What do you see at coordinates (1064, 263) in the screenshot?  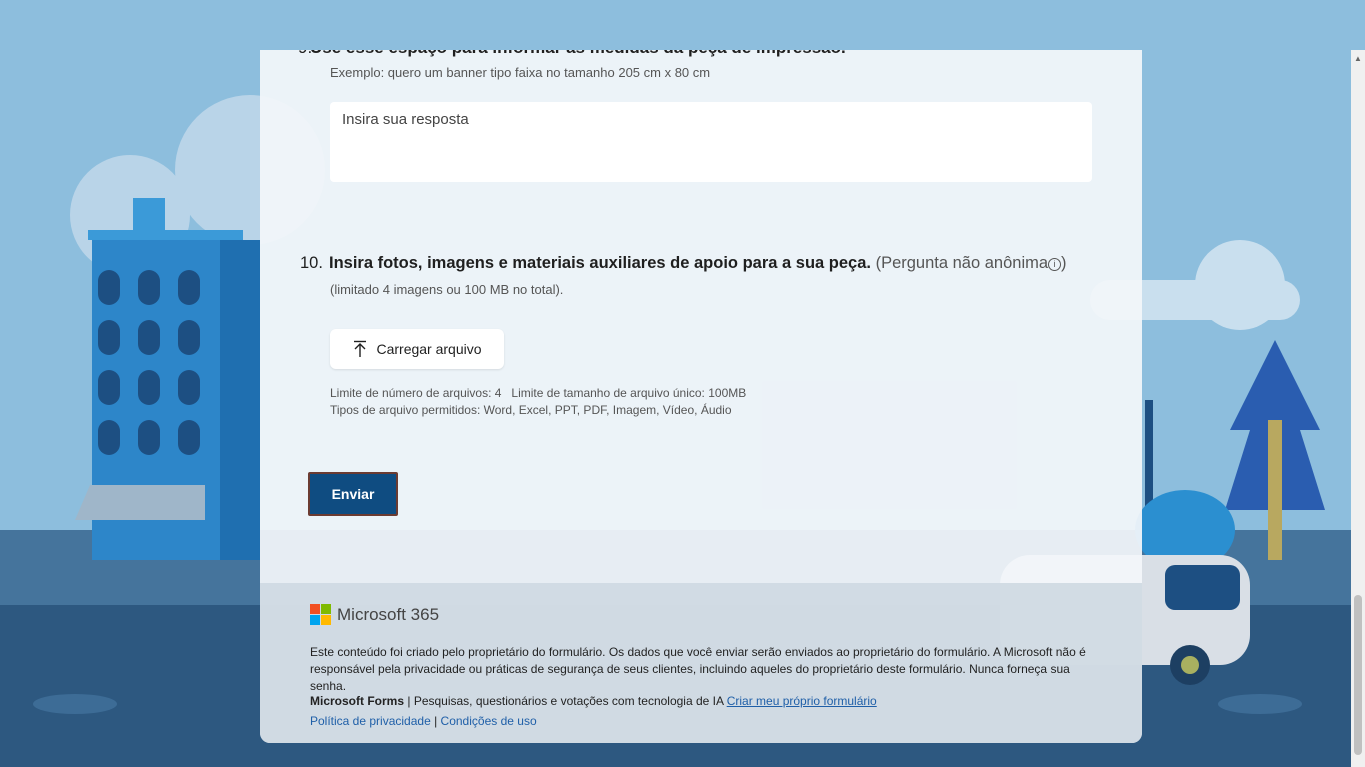 I see `non-anonymous-close: )` at bounding box center [1064, 263].